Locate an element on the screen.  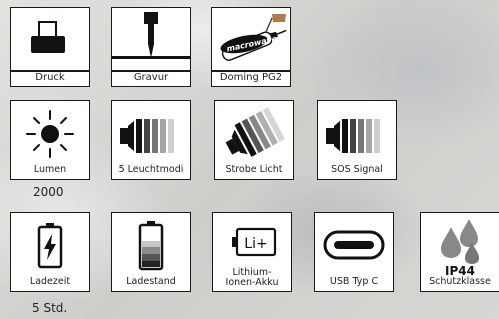
feature-label: Schutzklasse is located at coordinates (460, 281).